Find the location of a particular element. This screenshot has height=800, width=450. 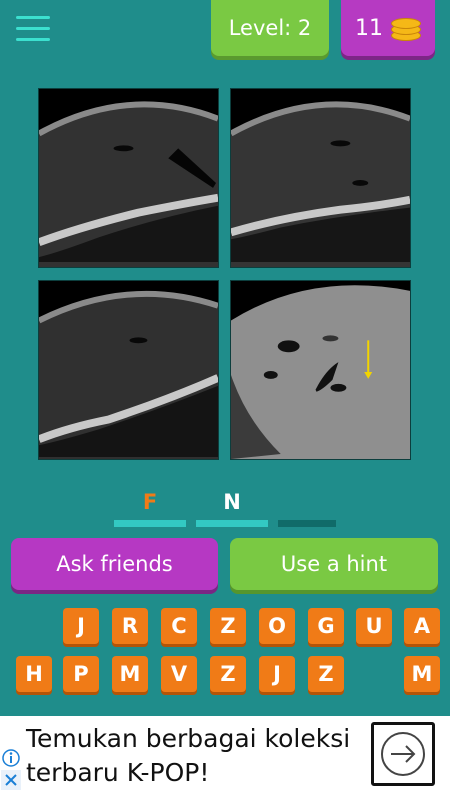

letter-tile: G is located at coordinates (326, 626).